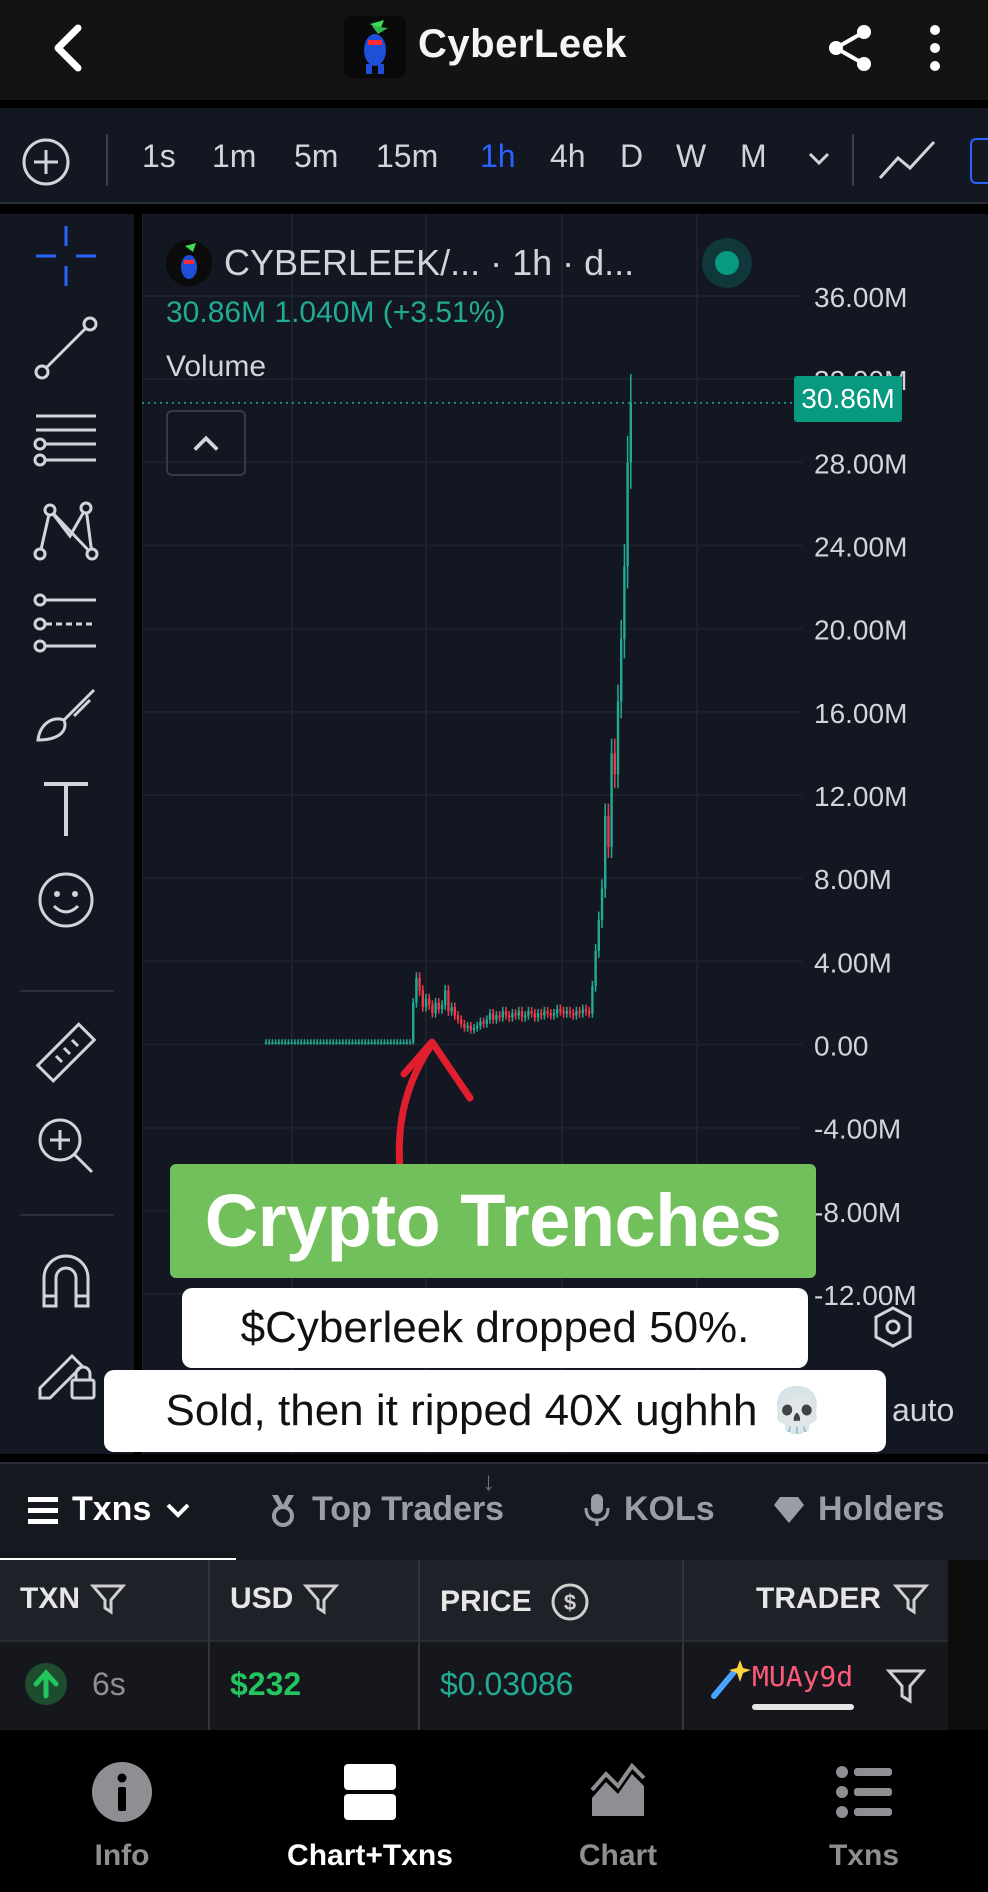  Describe the element at coordinates (753, 156) in the screenshot. I see `timeframe-m: M` at that location.